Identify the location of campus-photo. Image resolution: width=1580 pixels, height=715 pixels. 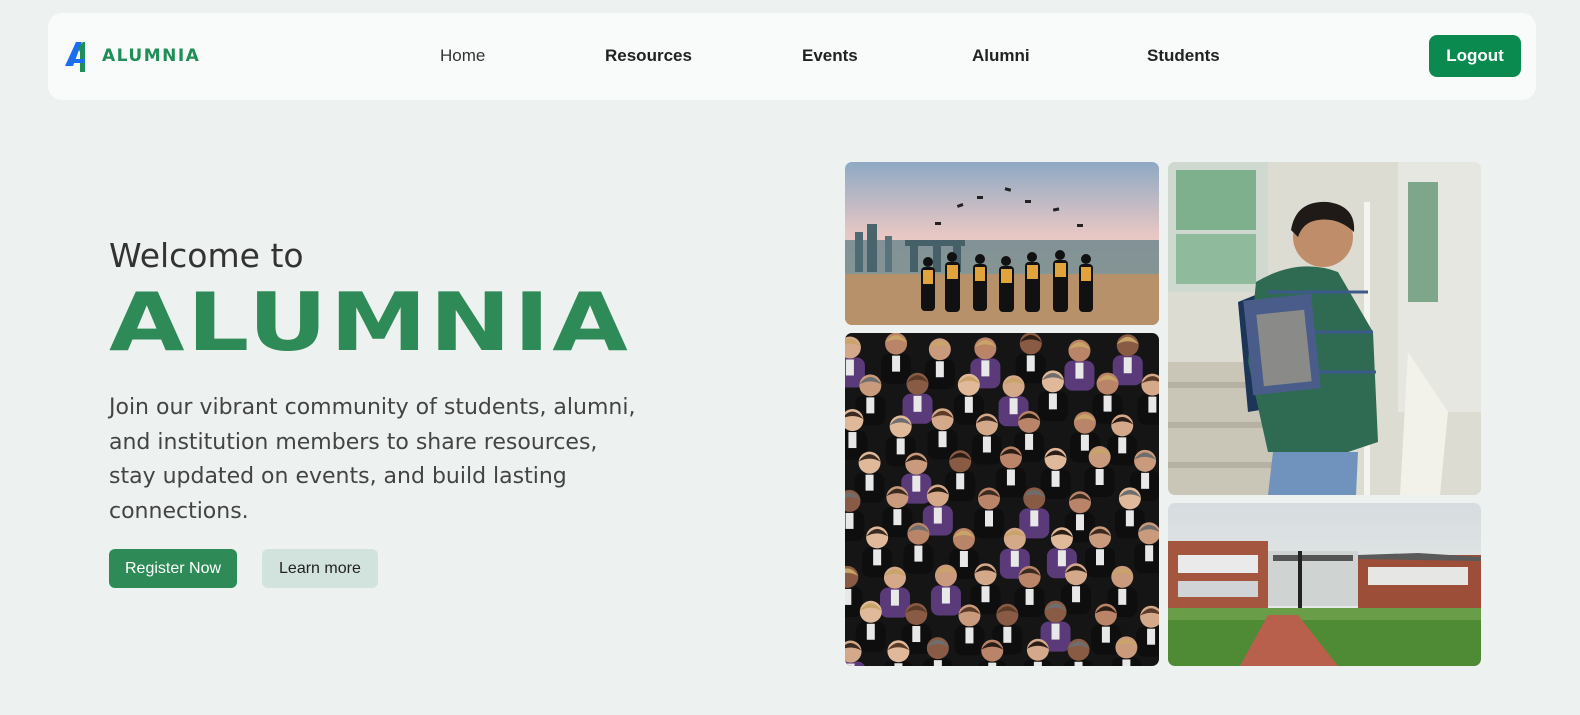
(1324, 584).